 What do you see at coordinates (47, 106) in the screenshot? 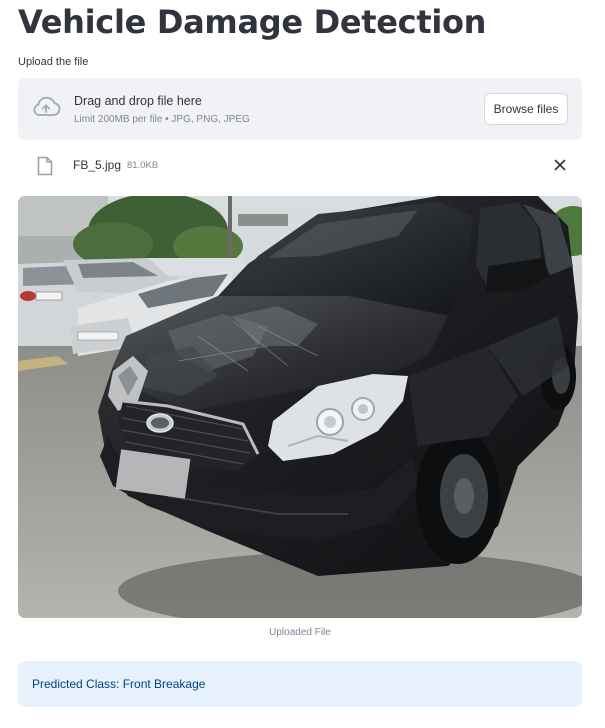
I see `cloud-upload-icon` at bounding box center [47, 106].